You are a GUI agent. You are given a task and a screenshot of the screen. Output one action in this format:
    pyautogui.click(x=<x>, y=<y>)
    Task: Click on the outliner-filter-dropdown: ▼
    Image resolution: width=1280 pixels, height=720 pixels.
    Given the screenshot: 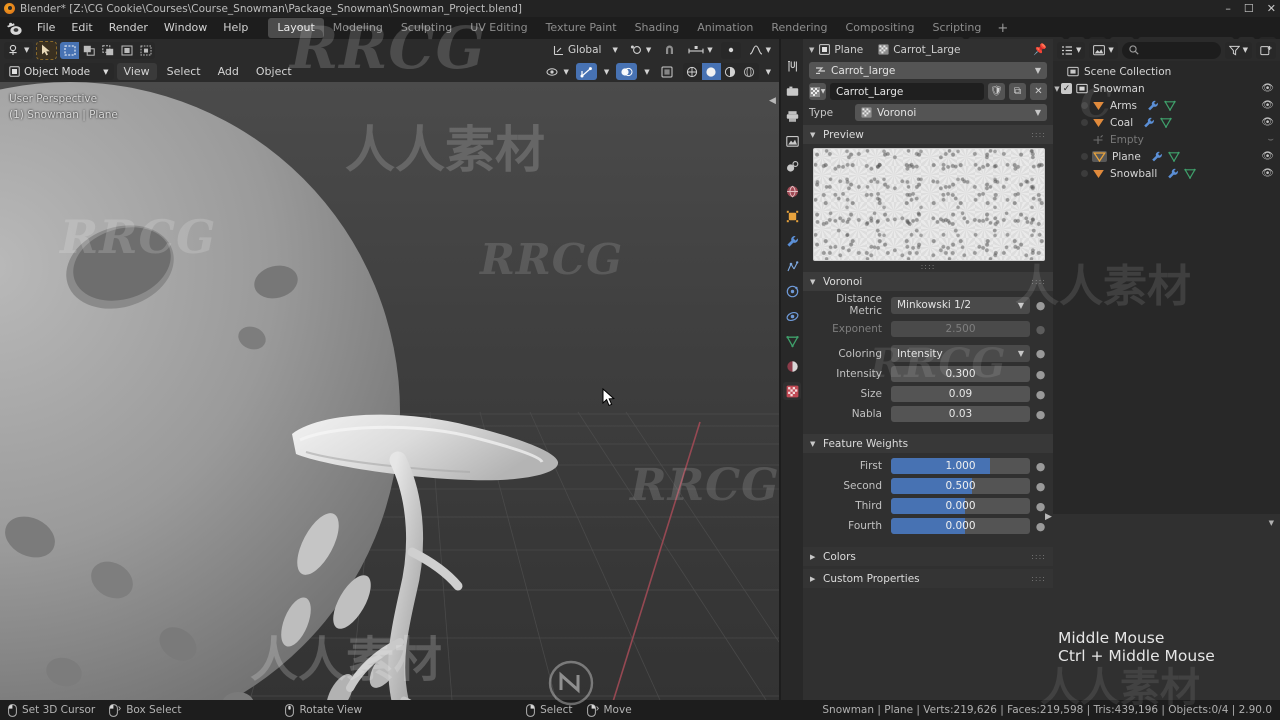 What is the action you would take?
    pyautogui.click(x=1238, y=50)
    